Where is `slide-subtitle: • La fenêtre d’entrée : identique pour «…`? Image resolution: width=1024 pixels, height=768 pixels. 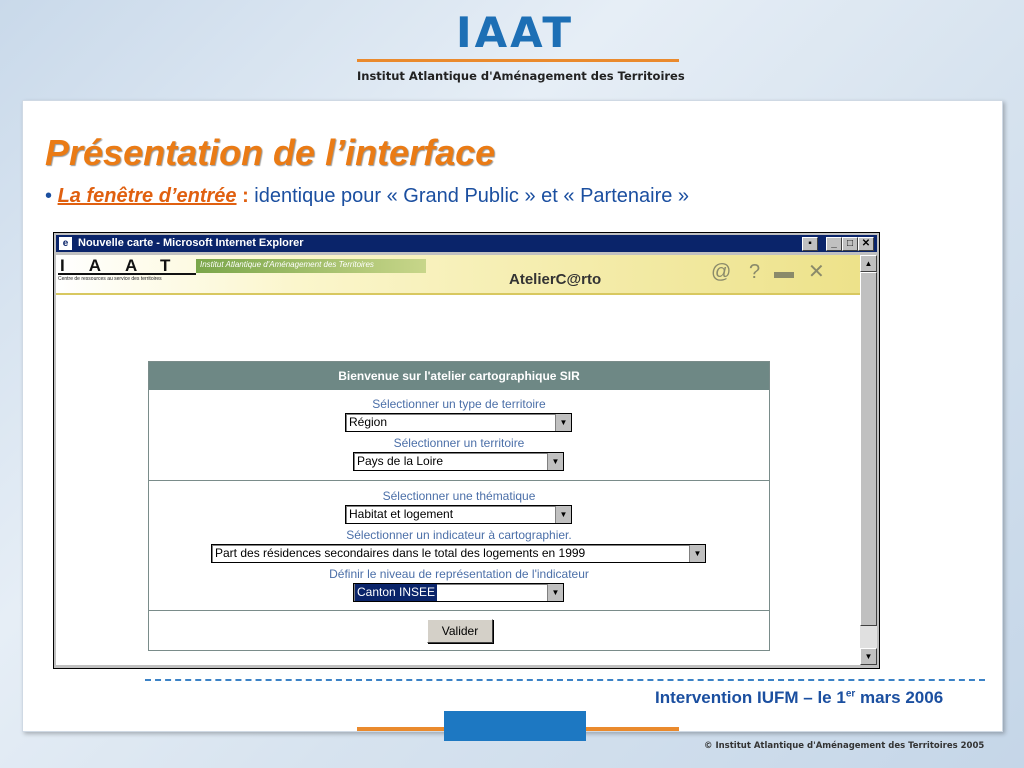
slide-subtitle: • La fenêtre d’entrée : identique pour «… is located at coordinates (367, 196).